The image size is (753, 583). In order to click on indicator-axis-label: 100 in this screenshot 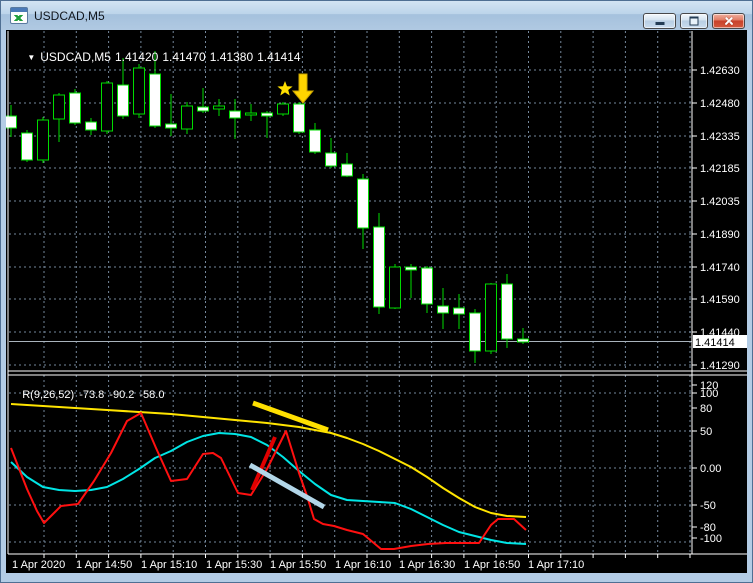, I will do `click(709, 394)`.